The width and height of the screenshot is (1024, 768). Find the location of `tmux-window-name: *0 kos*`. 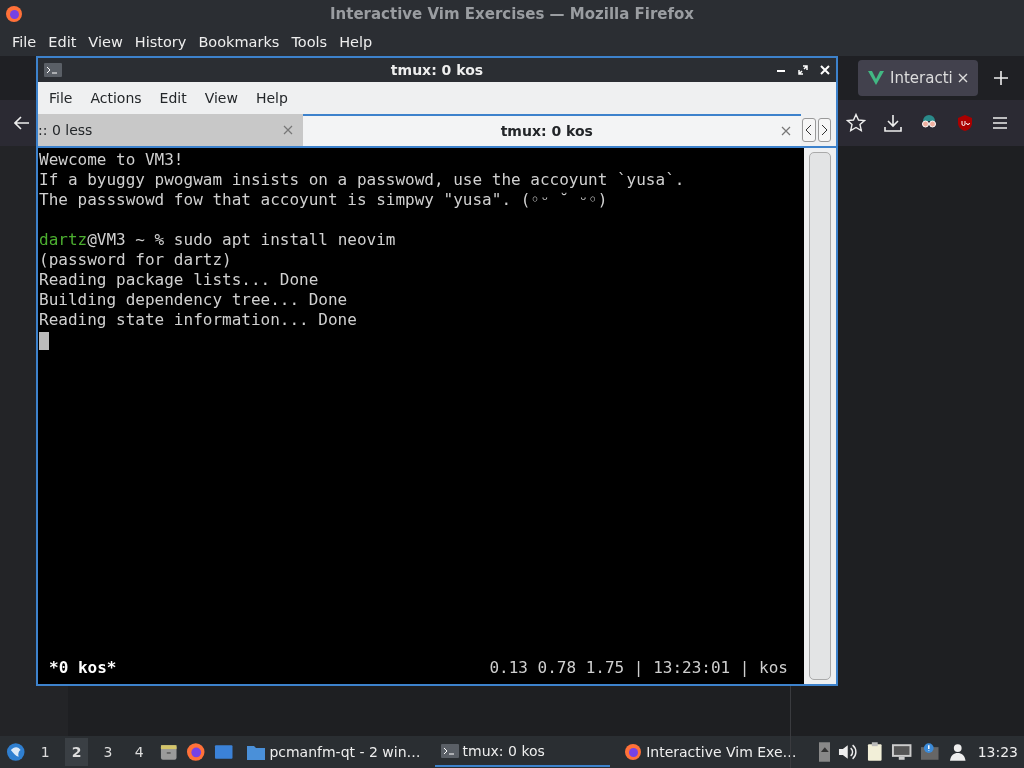

tmux-window-name: *0 kos* is located at coordinates (83, 668).